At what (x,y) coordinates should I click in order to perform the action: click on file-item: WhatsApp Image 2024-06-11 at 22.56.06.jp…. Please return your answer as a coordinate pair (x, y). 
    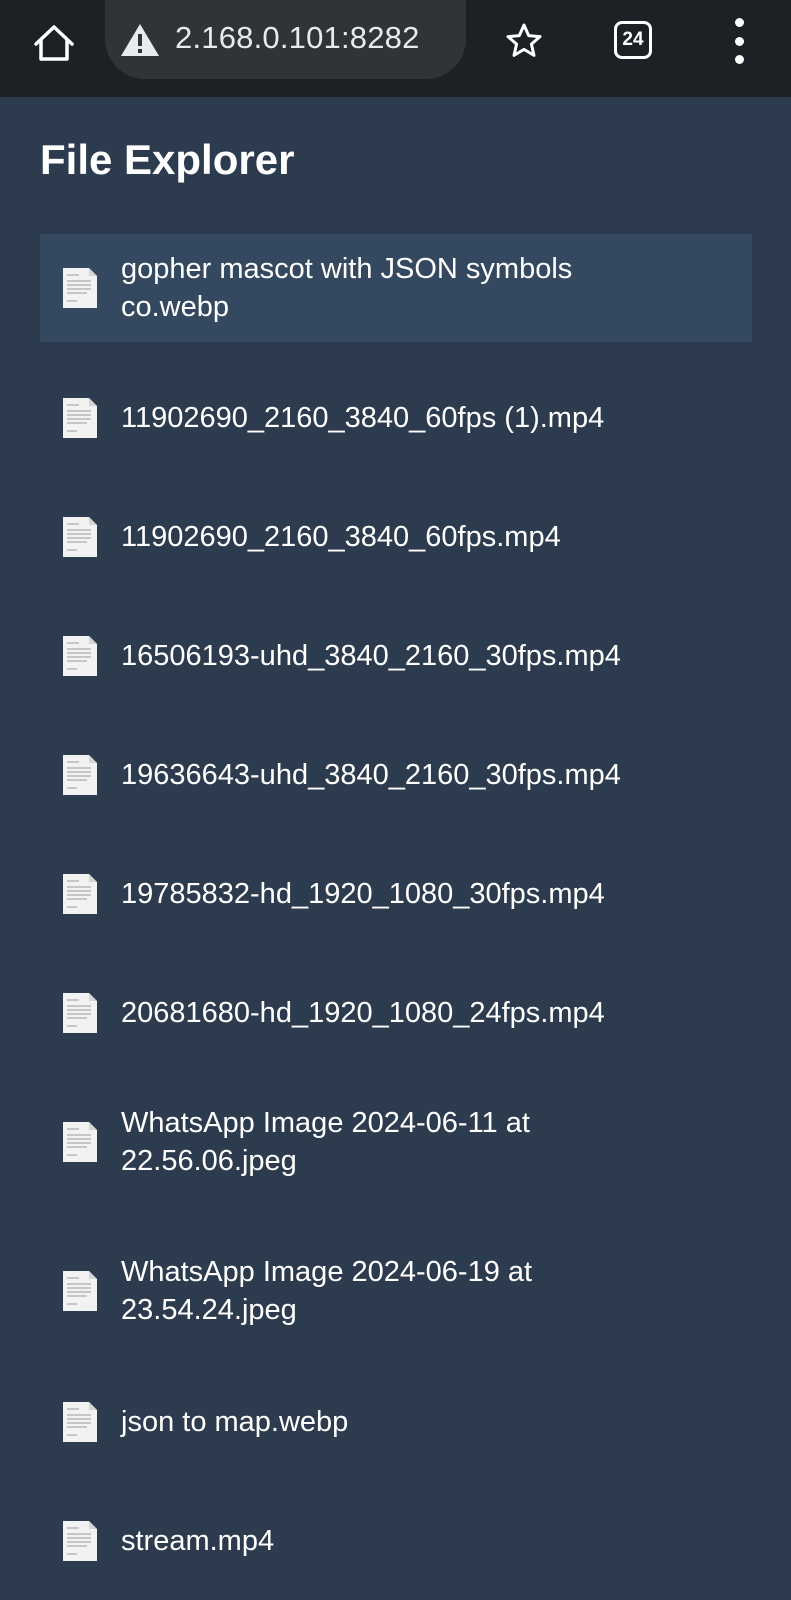
    Looking at the image, I should click on (396, 1142).